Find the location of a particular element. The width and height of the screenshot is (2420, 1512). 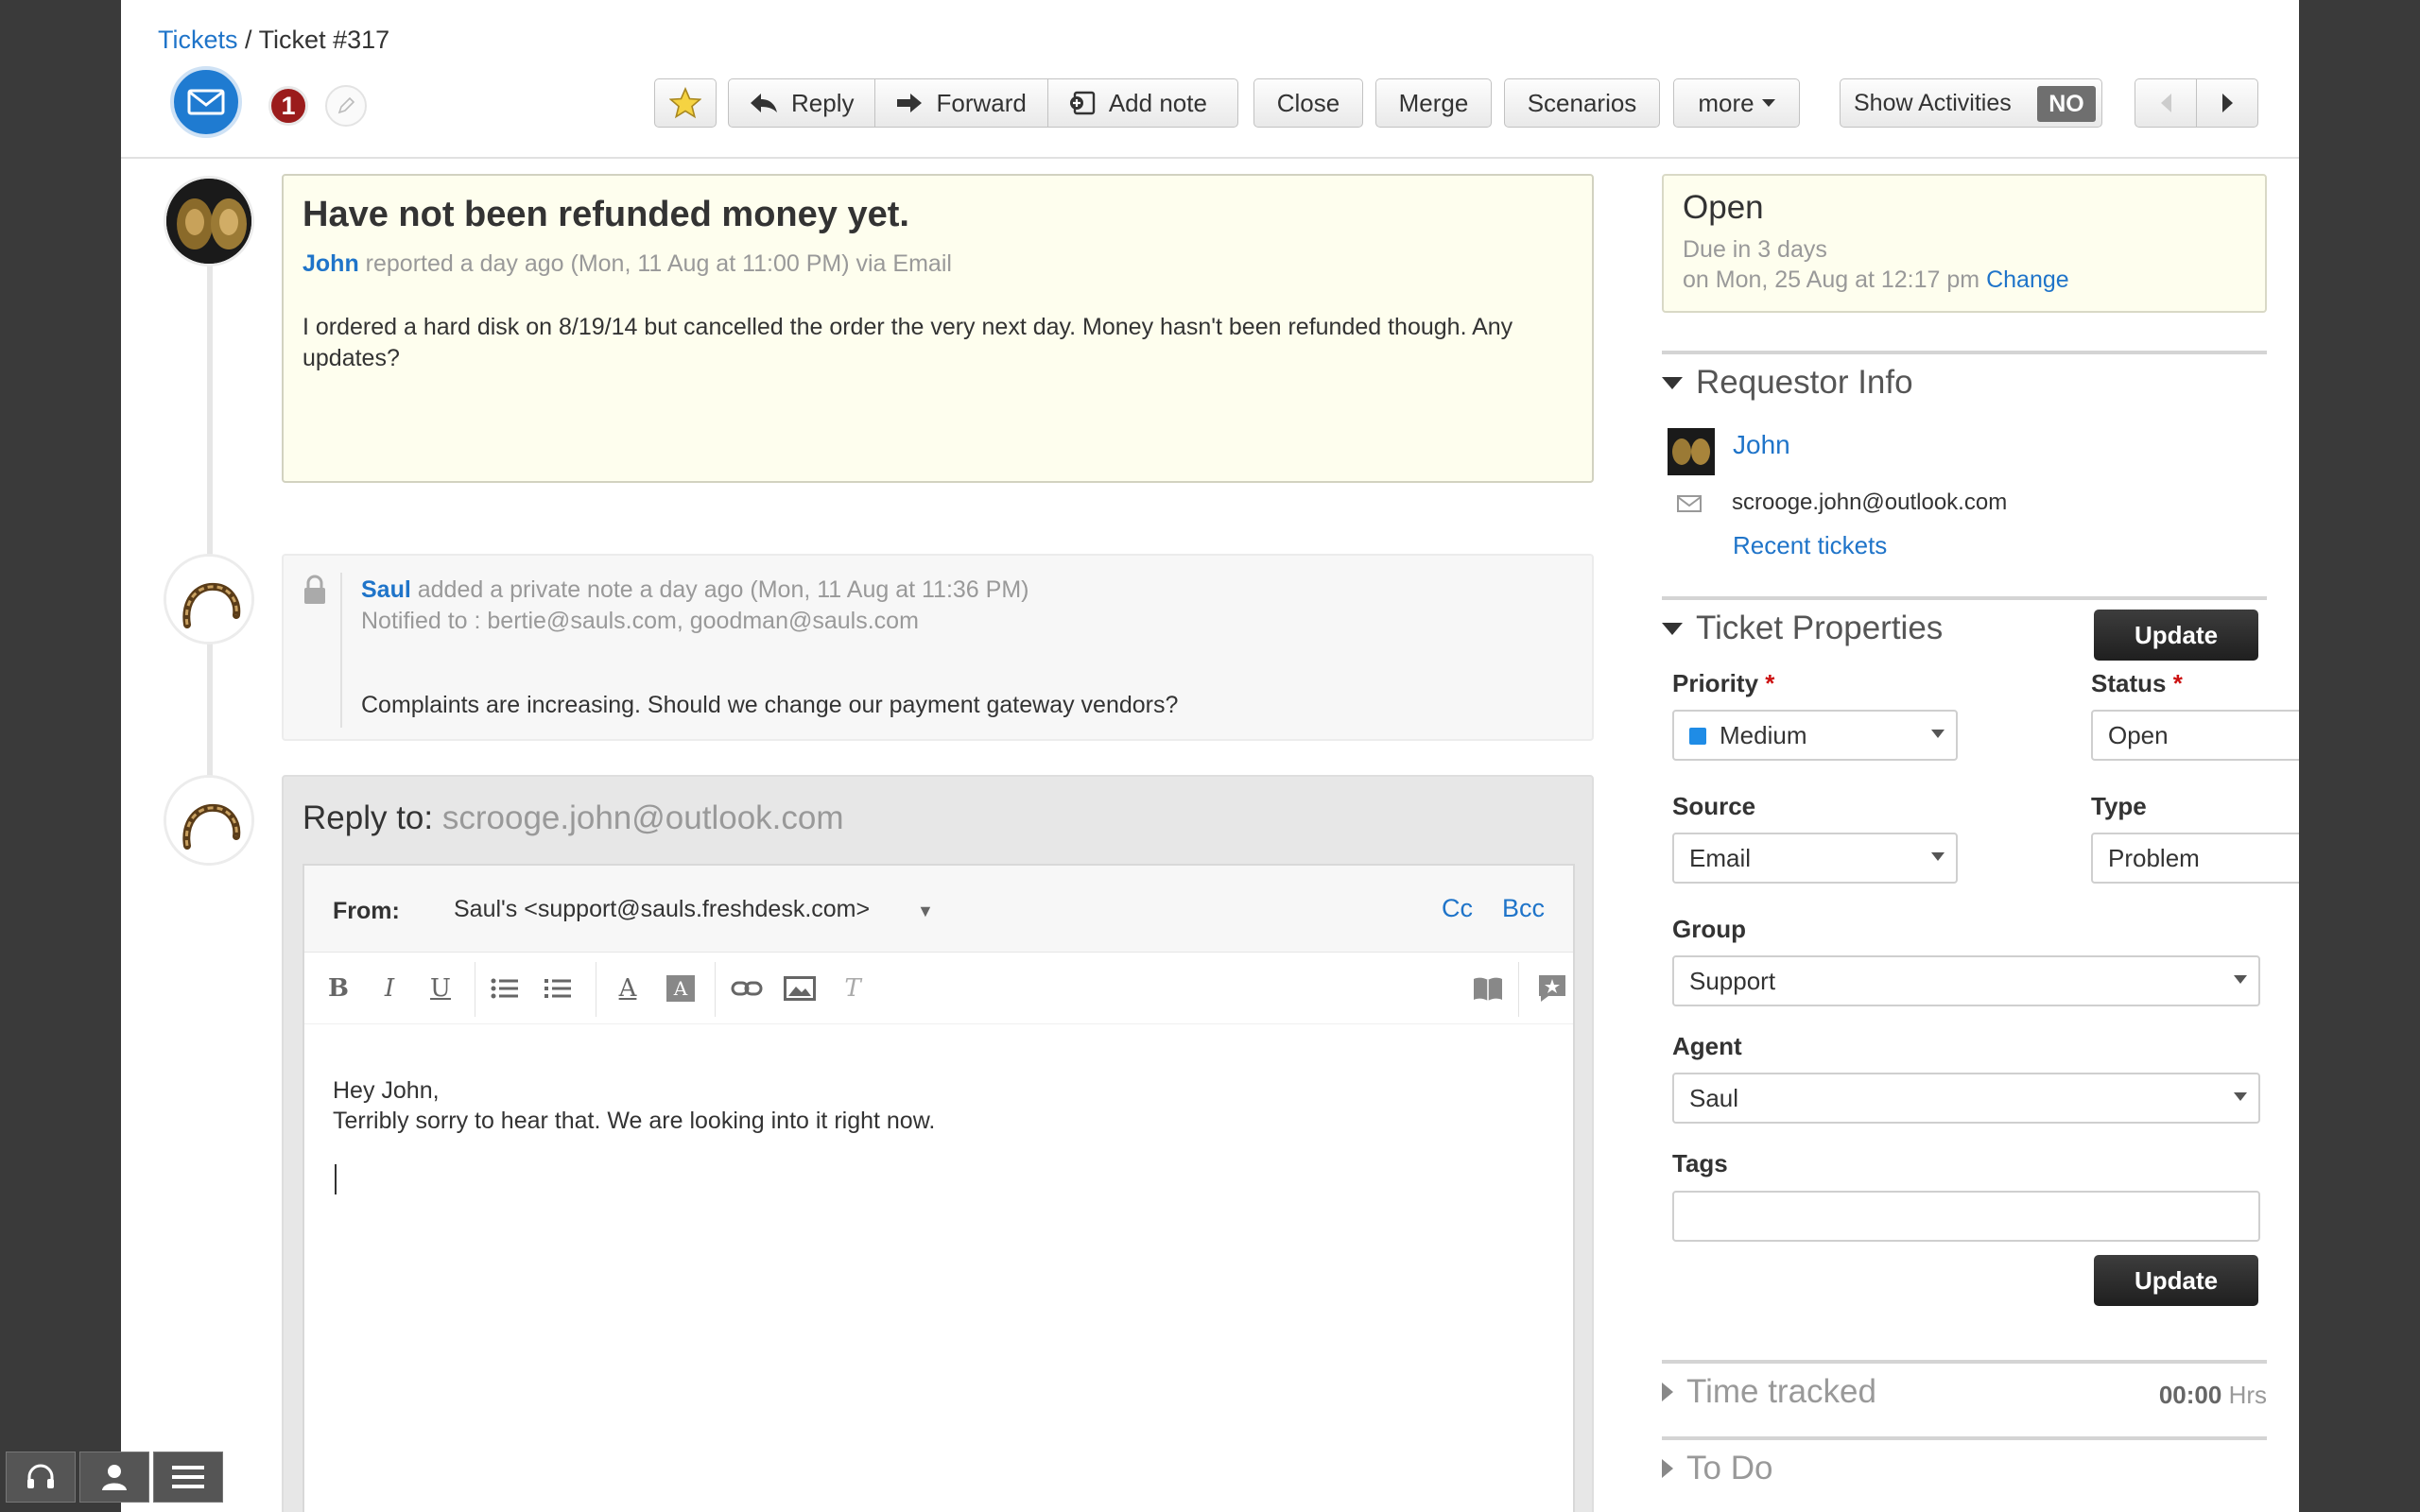

status-label: Status * is located at coordinates (2137, 683).